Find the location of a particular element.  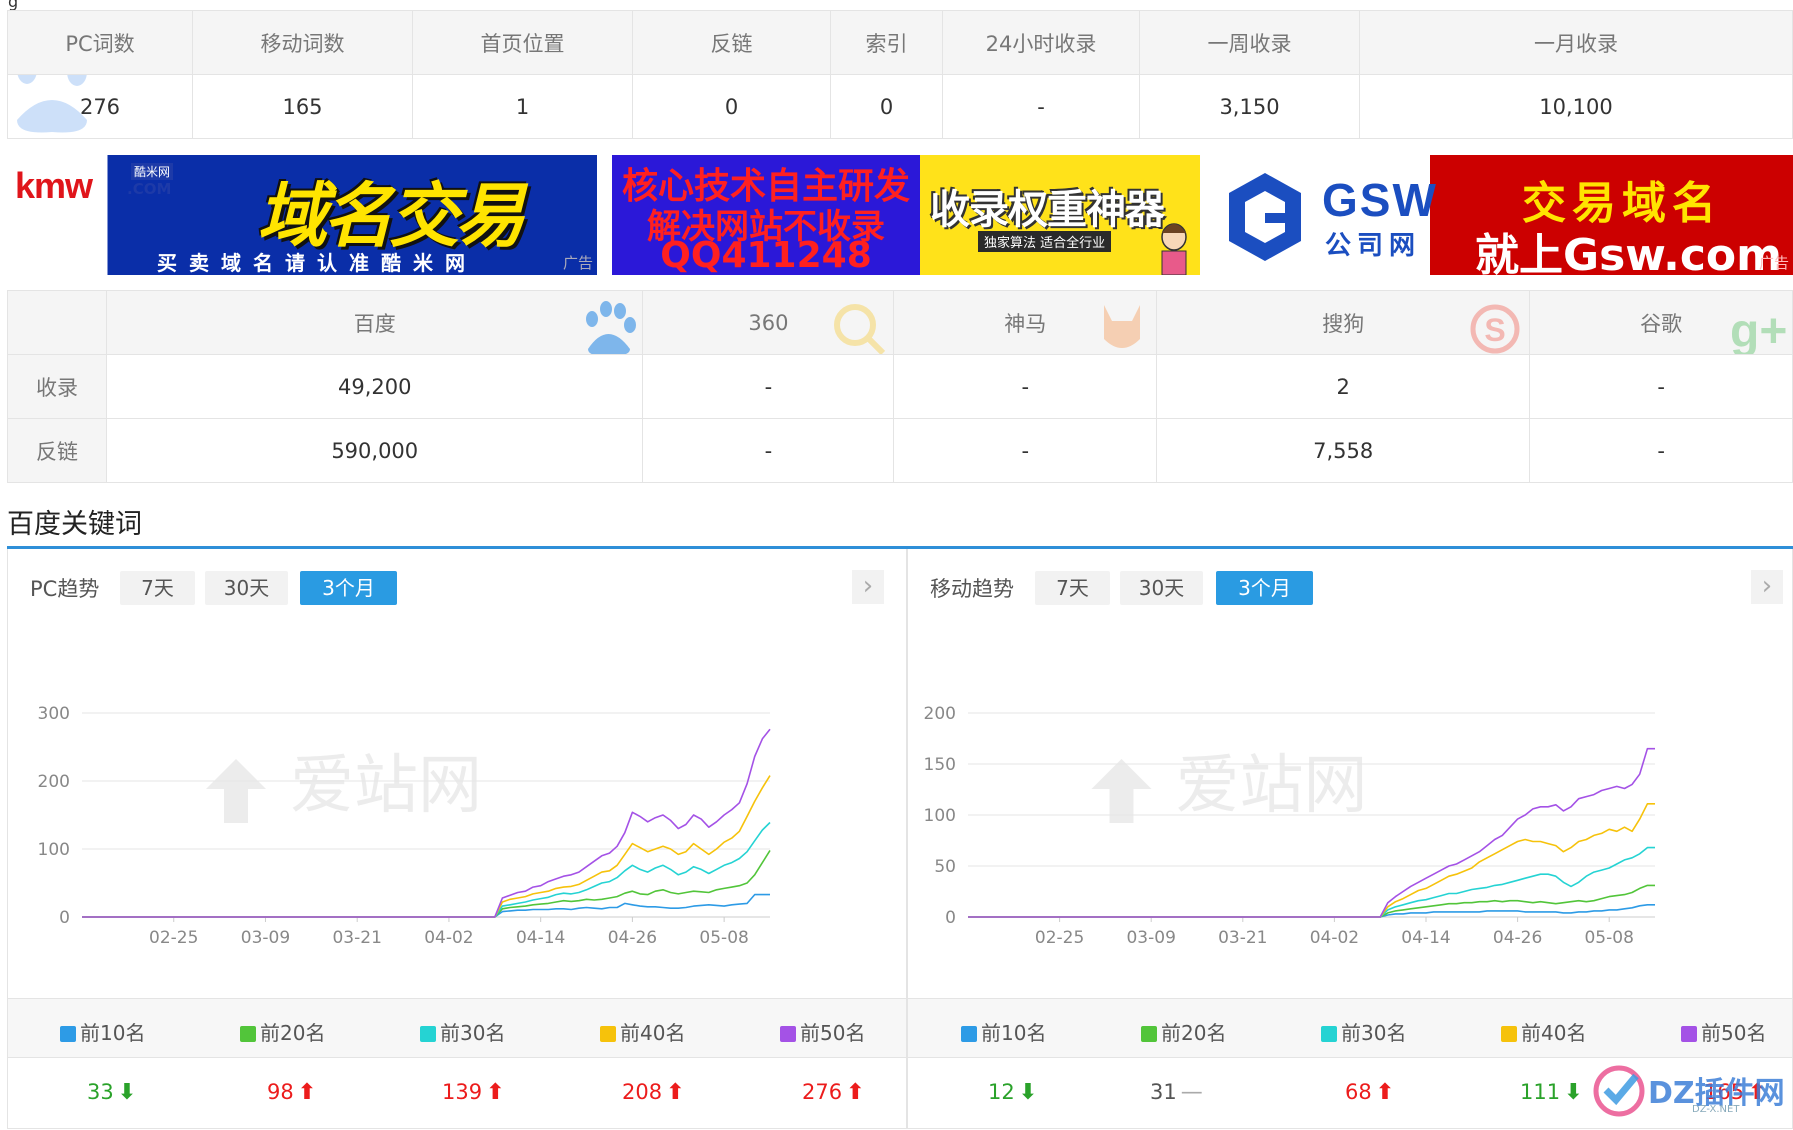

stats-value-week: 3,150 is located at coordinates (1249, 106).